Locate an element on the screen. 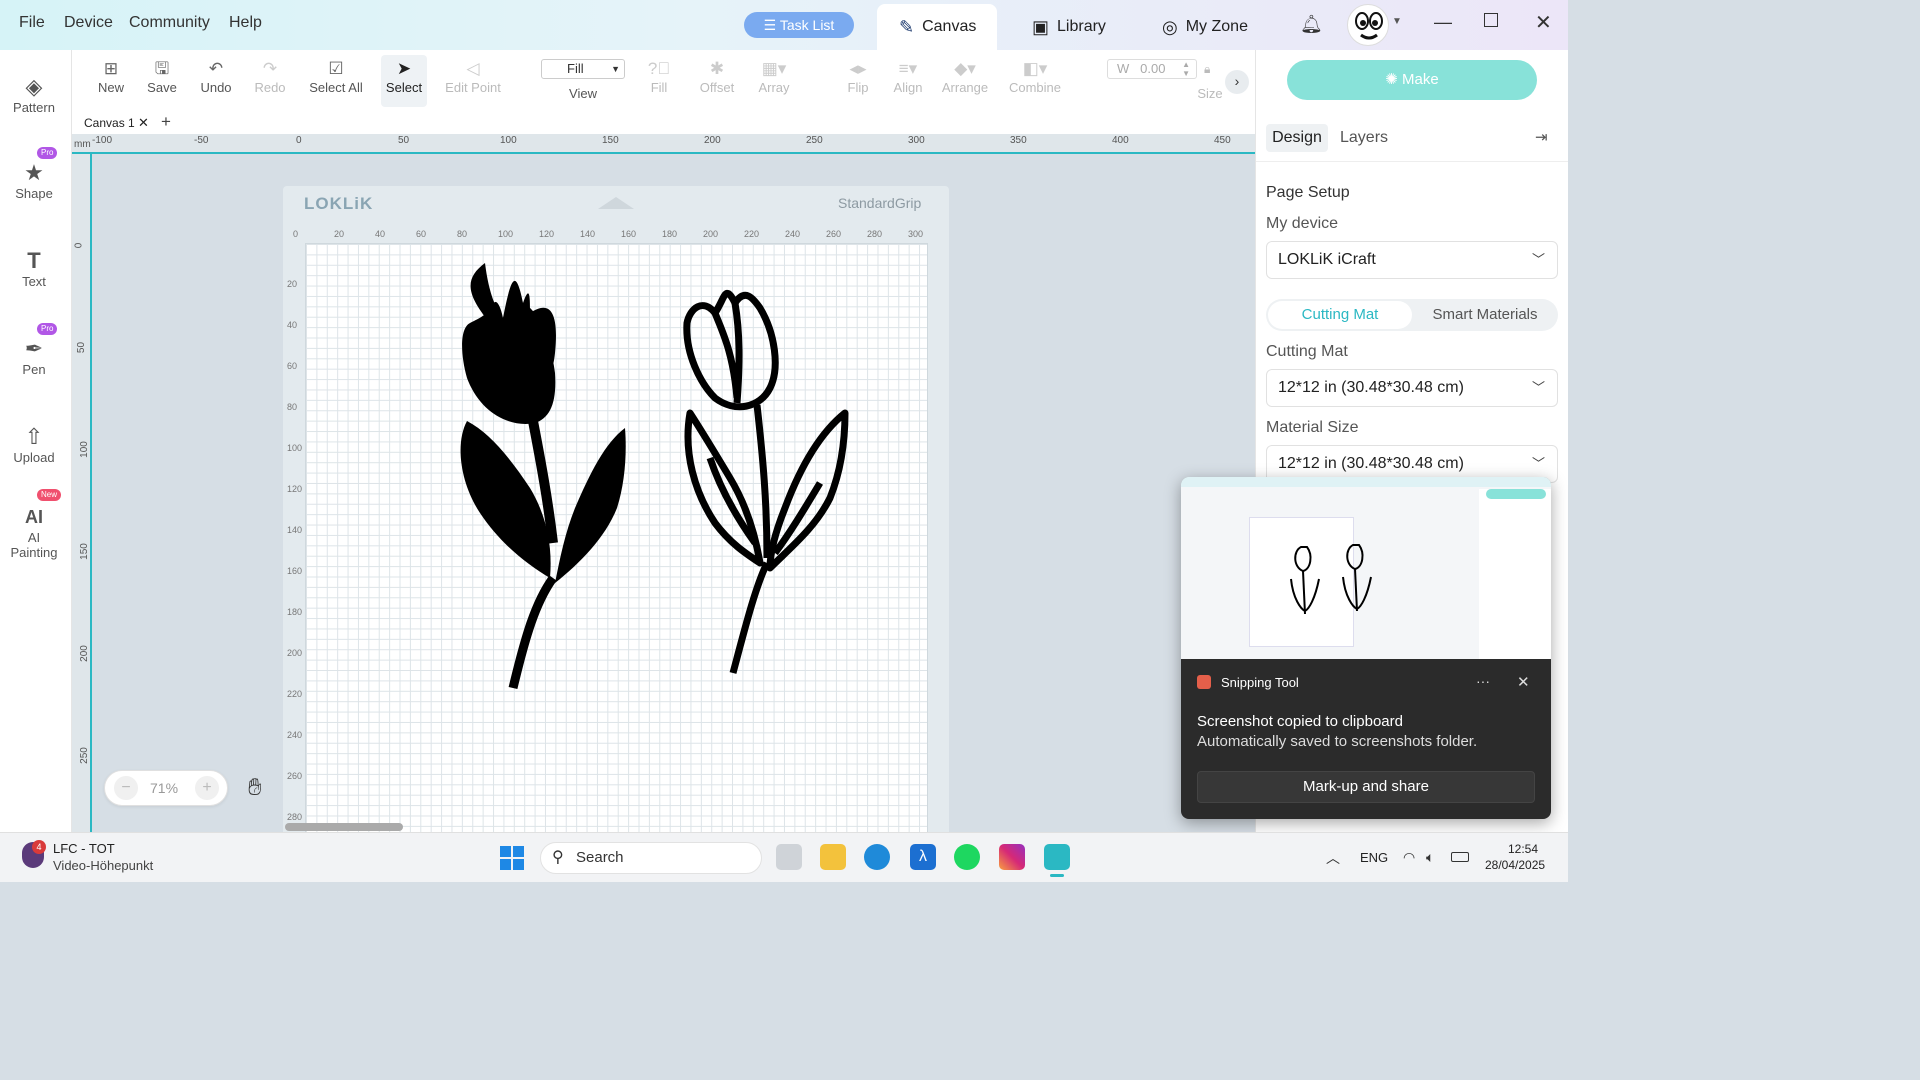  panel-collapse-icon: ⇥ is located at coordinates (1541, 137).